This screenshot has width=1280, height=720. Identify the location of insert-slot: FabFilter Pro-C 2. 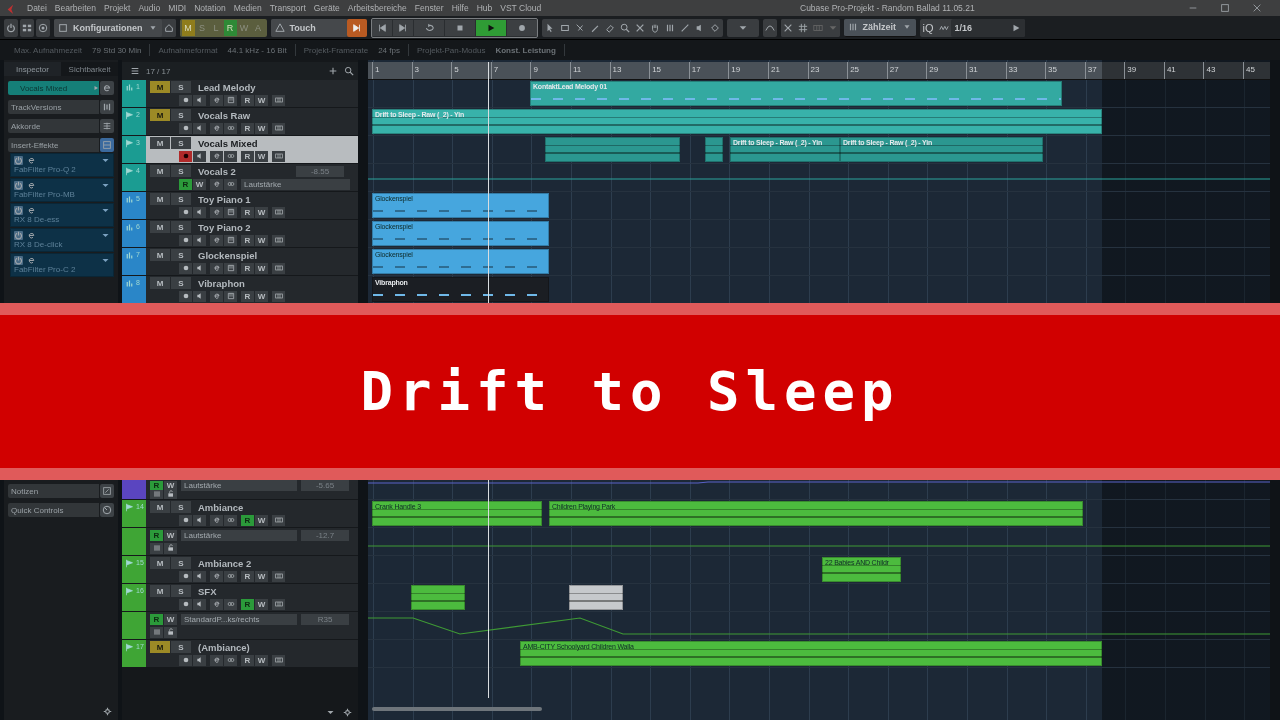
(62, 265).